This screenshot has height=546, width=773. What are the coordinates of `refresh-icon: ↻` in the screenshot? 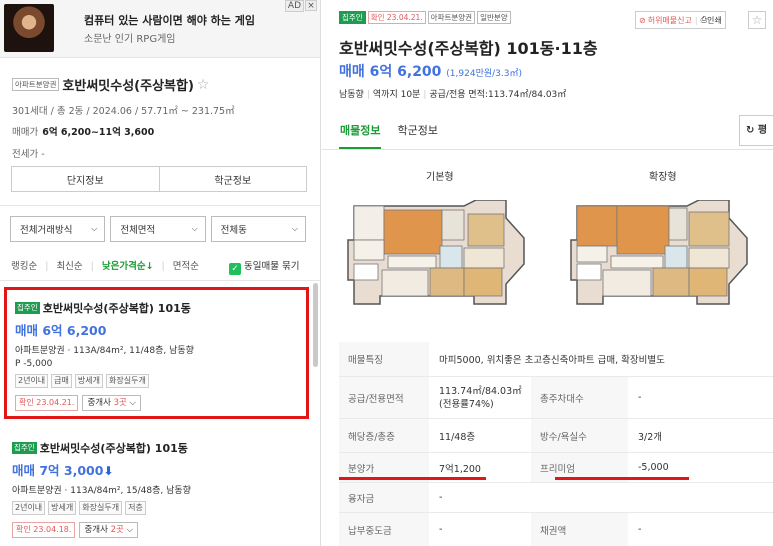 It's located at (750, 130).